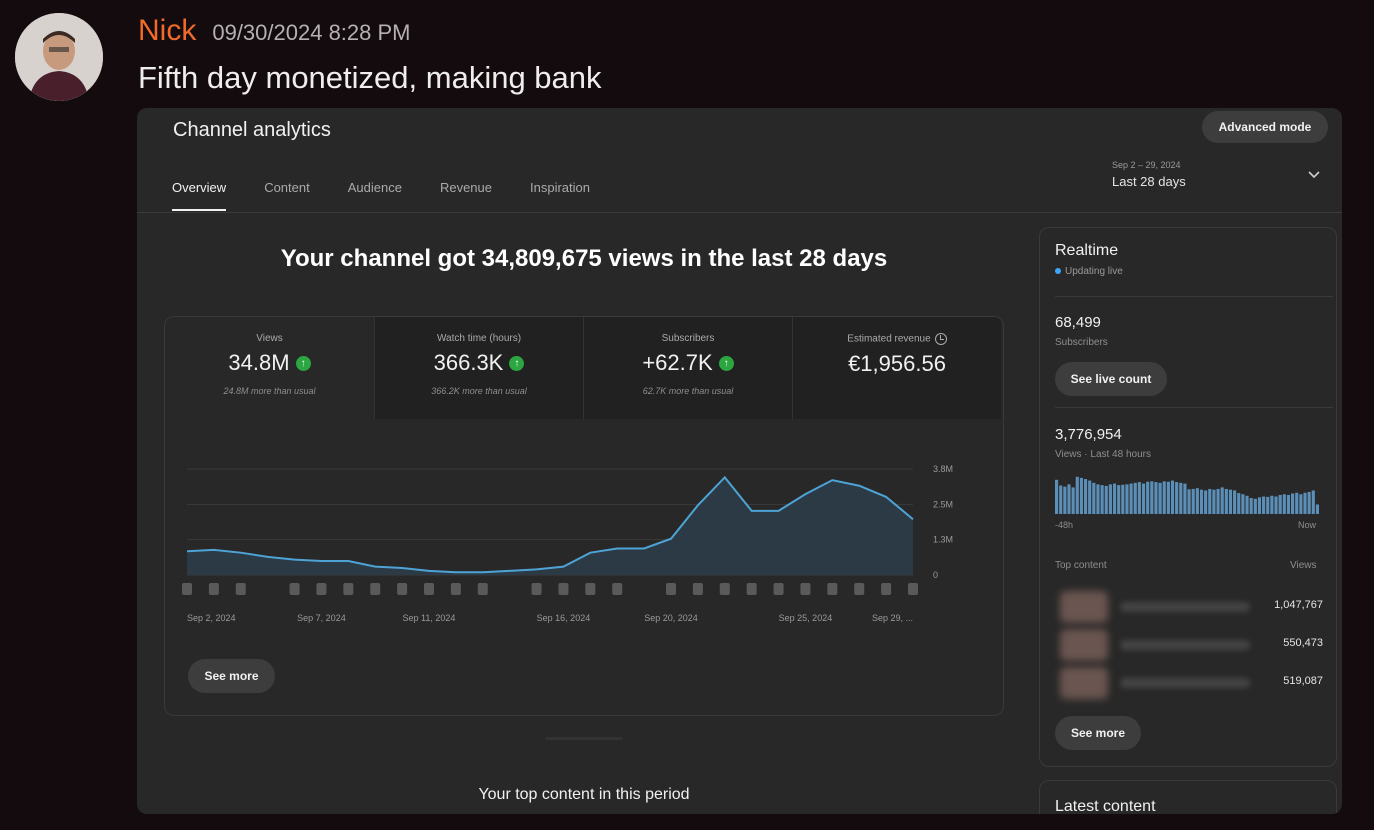  Describe the element at coordinates (1189, 645) in the screenshot. I see `list-item: 550,473` at that location.